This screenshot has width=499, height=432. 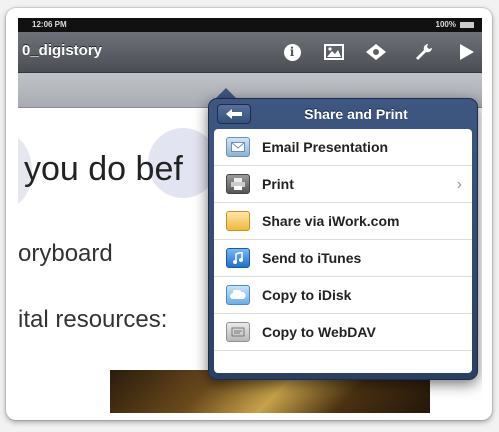 I want to click on diamond-icon, so click(x=376, y=52).